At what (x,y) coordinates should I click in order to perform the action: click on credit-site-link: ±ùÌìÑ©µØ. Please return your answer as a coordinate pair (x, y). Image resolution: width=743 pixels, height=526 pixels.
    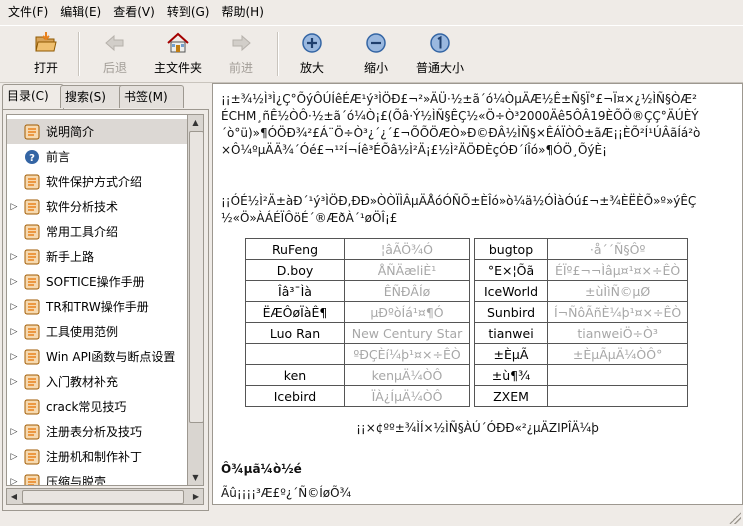
    Looking at the image, I should click on (617, 291).